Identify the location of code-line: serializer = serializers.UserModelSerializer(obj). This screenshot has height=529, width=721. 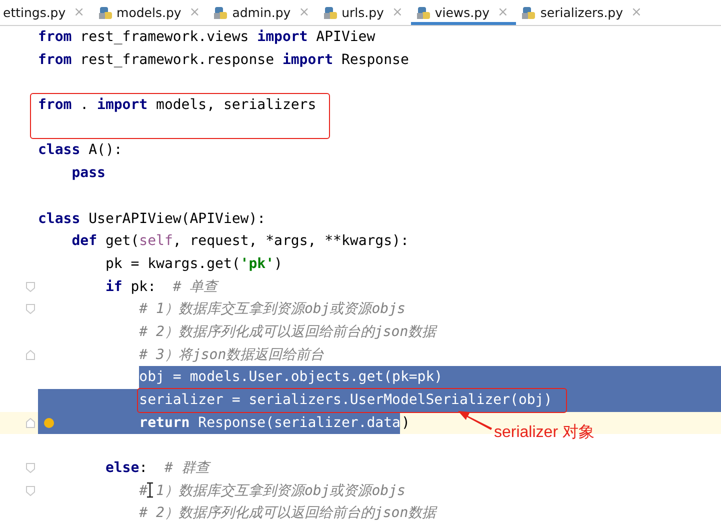
(345, 400).